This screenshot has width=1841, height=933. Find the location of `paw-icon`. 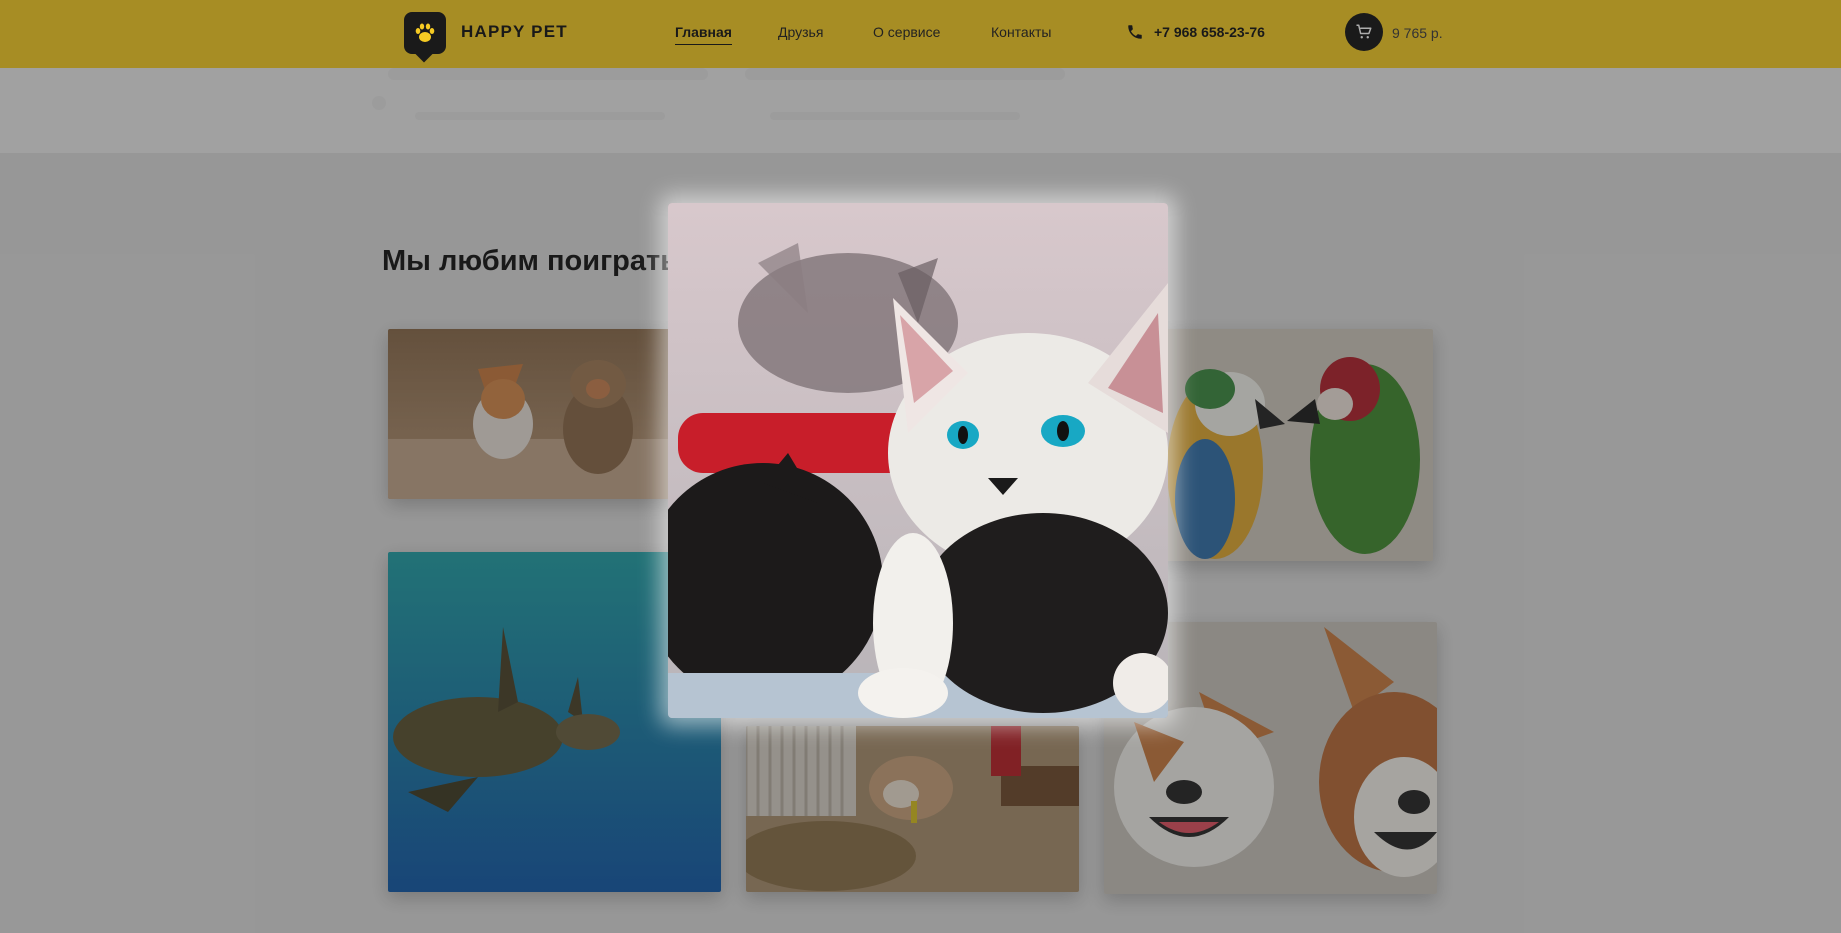

paw-icon is located at coordinates (425, 32).